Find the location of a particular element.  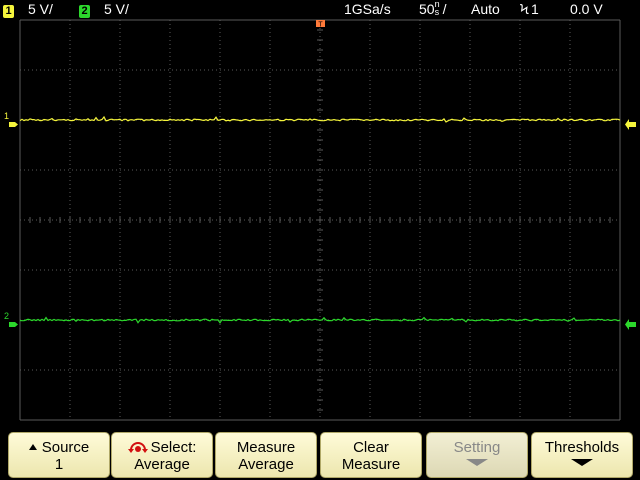

ch1-marker-label: 1 is located at coordinates (6, 116).